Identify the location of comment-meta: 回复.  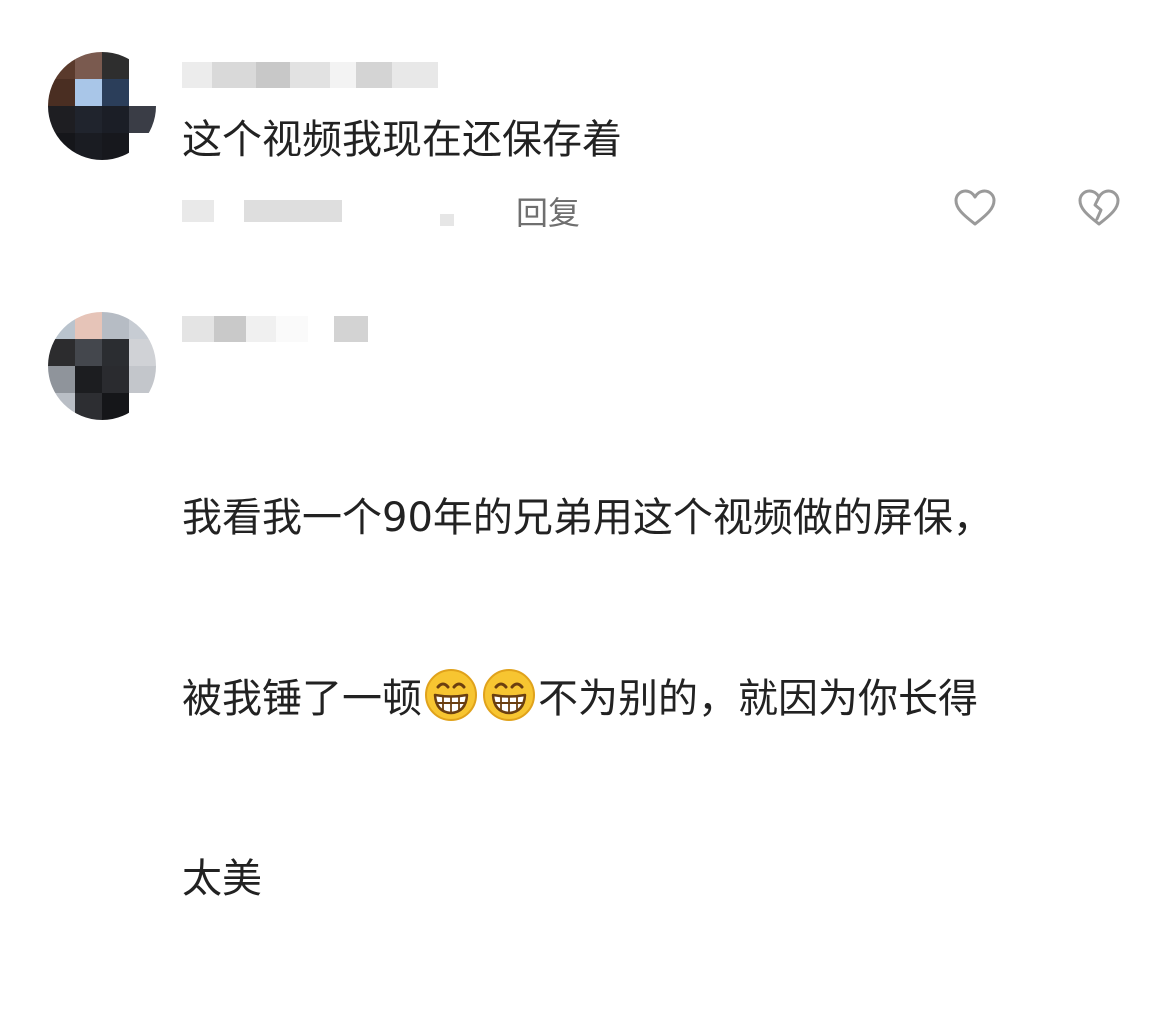
(676, 210).